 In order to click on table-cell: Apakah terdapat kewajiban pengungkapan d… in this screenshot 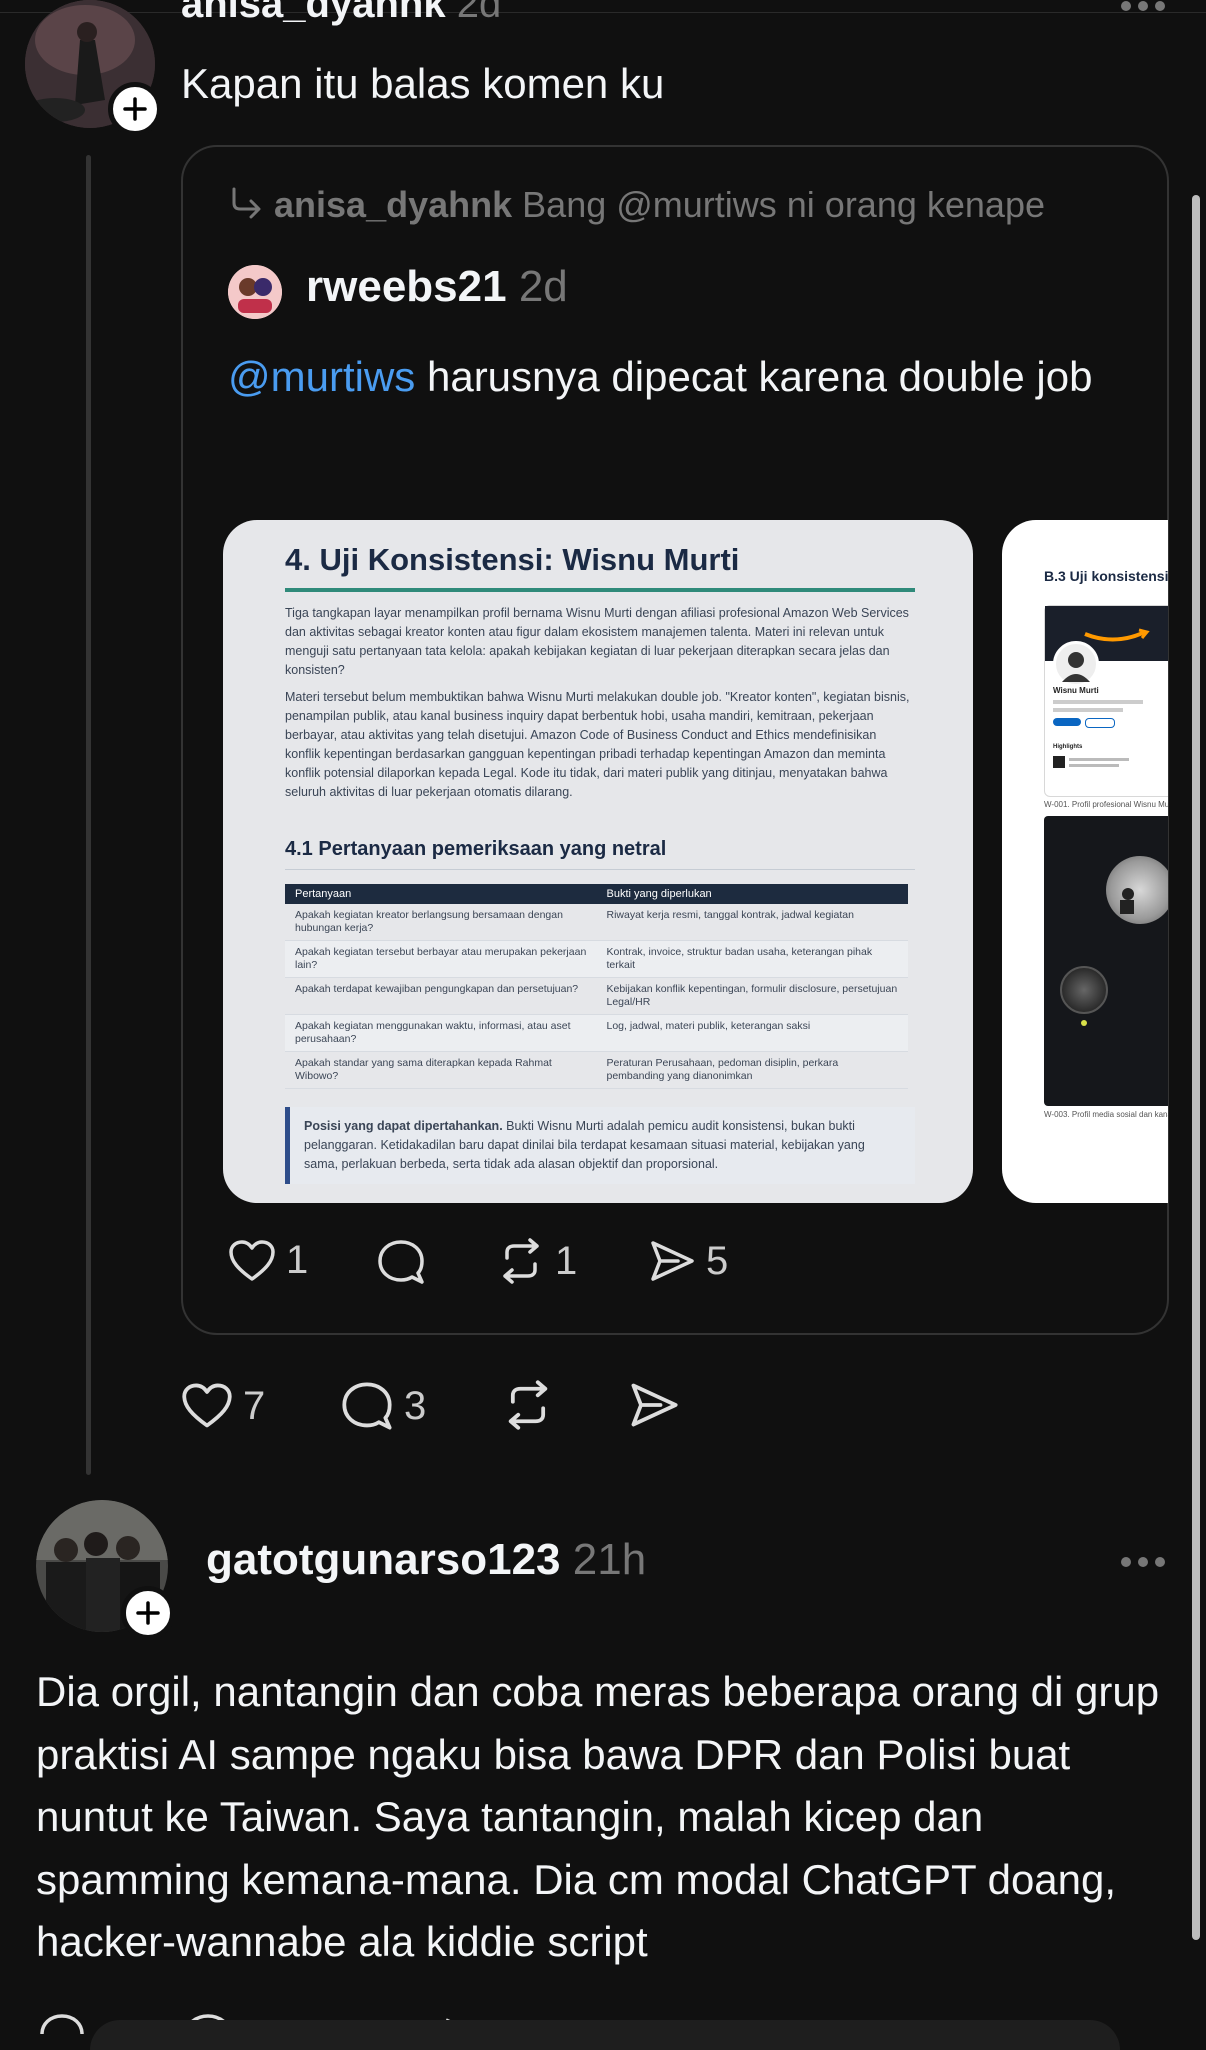, I will do `click(441, 996)`.